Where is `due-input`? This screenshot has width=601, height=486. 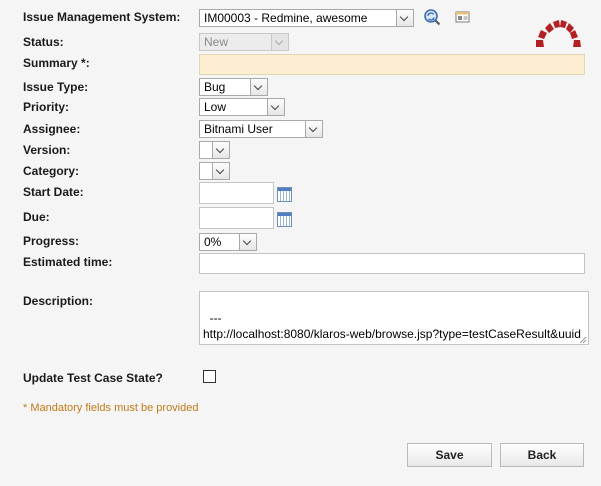 due-input is located at coordinates (236, 218).